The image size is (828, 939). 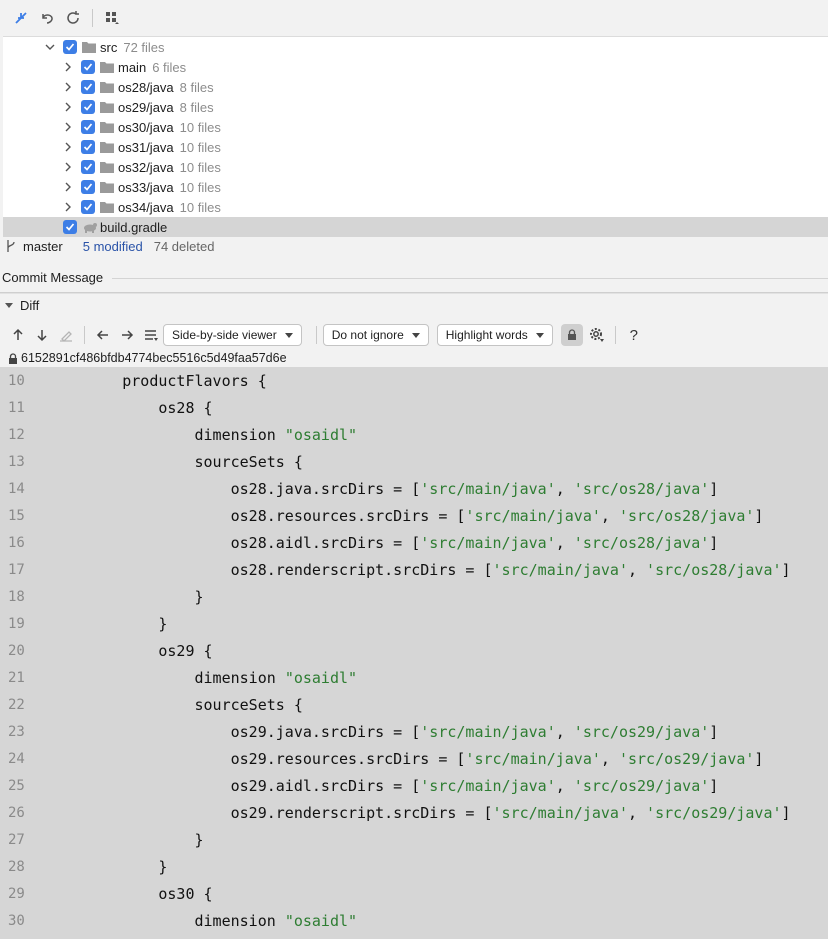 I want to click on merge-icon, so click(x=21, y=18).